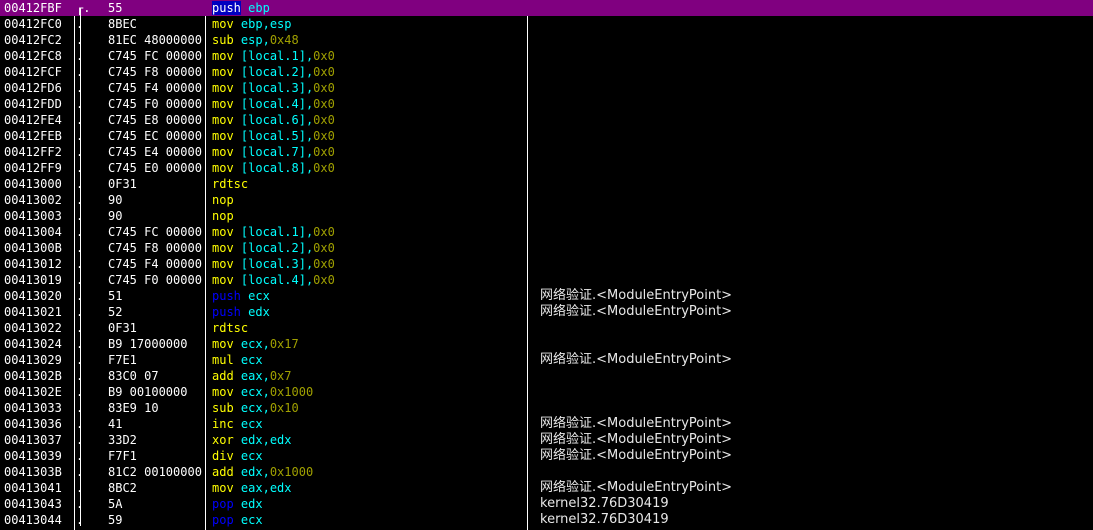  What do you see at coordinates (546, 248) in the screenshot?
I see `disasm-row: 0041300B.C745 F8 00000mov [local.2],0x0` at bounding box center [546, 248].